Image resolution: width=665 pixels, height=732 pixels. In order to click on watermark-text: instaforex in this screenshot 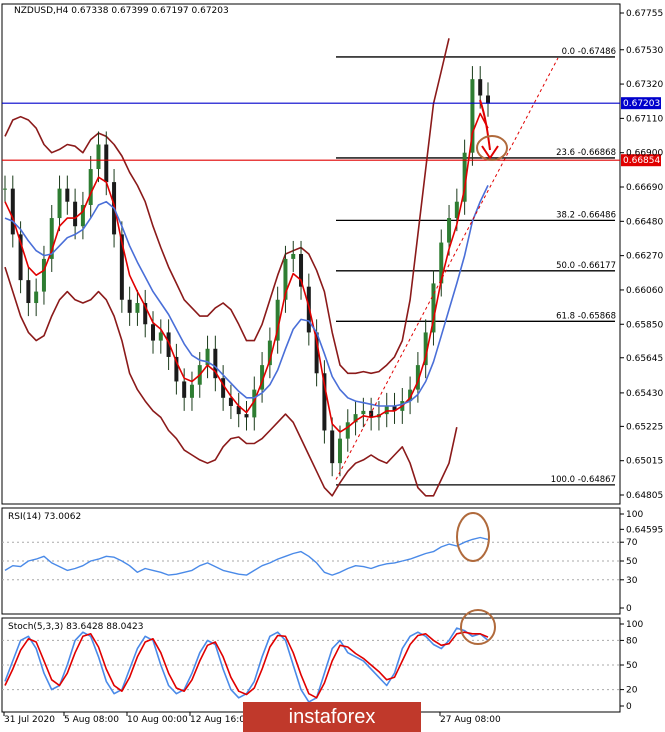, I will do `click(332, 717)`.